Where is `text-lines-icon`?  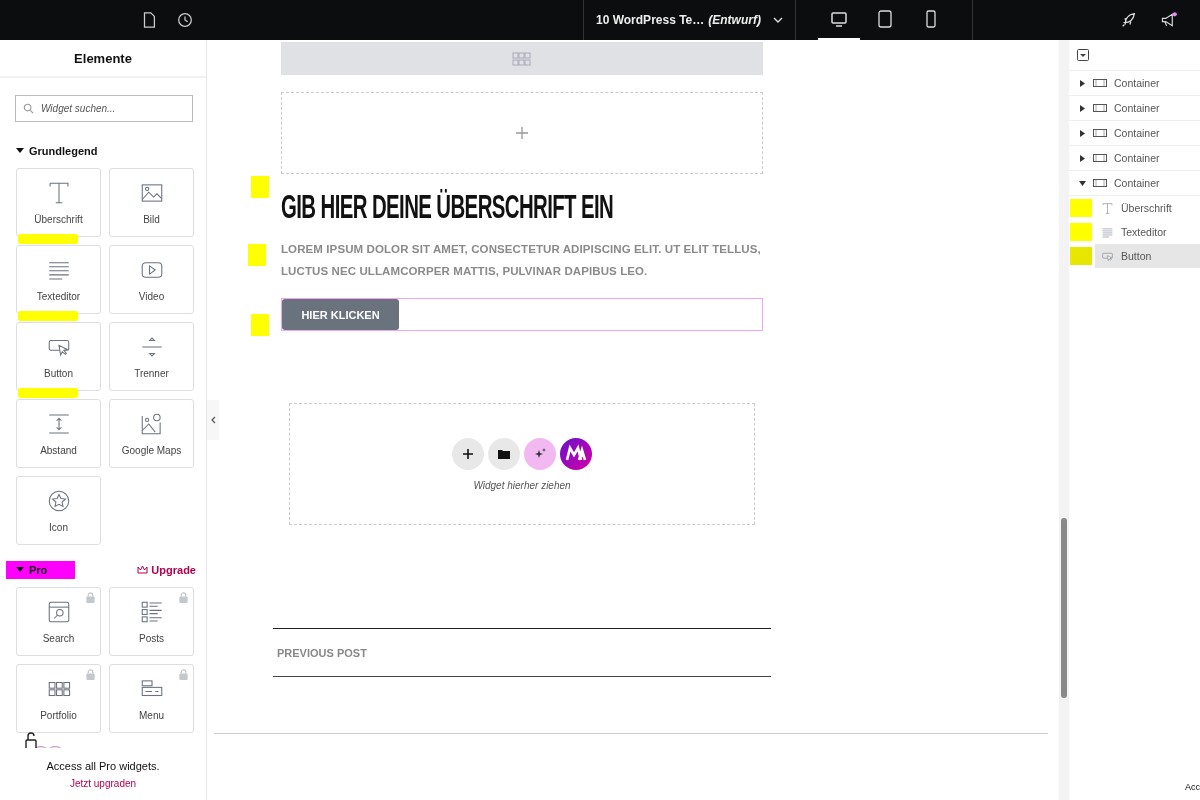 text-lines-icon is located at coordinates (1107, 232).